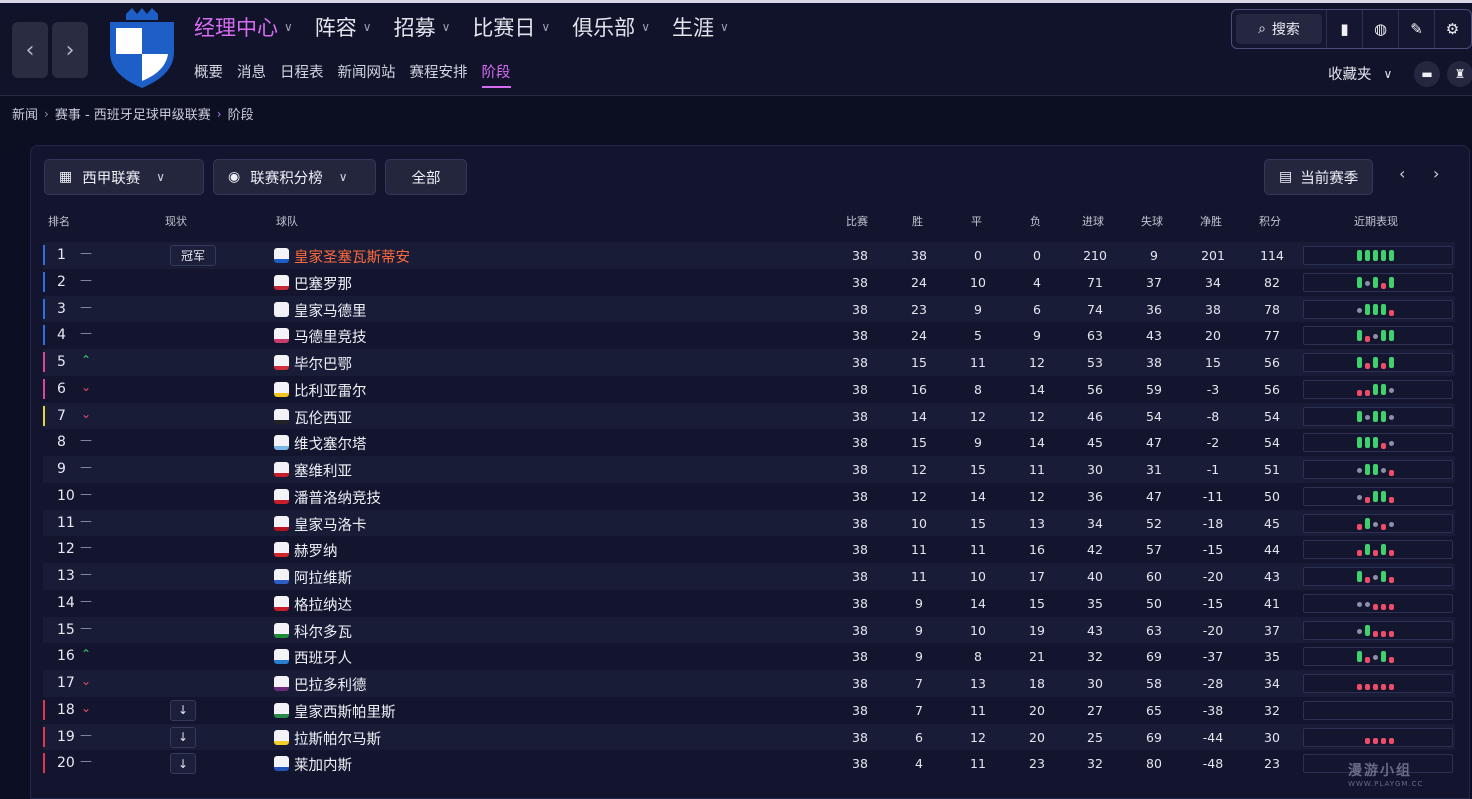 This screenshot has height=799, width=1472. Describe the element at coordinates (86, 493) in the screenshot. I see `dash-icon: —` at that location.